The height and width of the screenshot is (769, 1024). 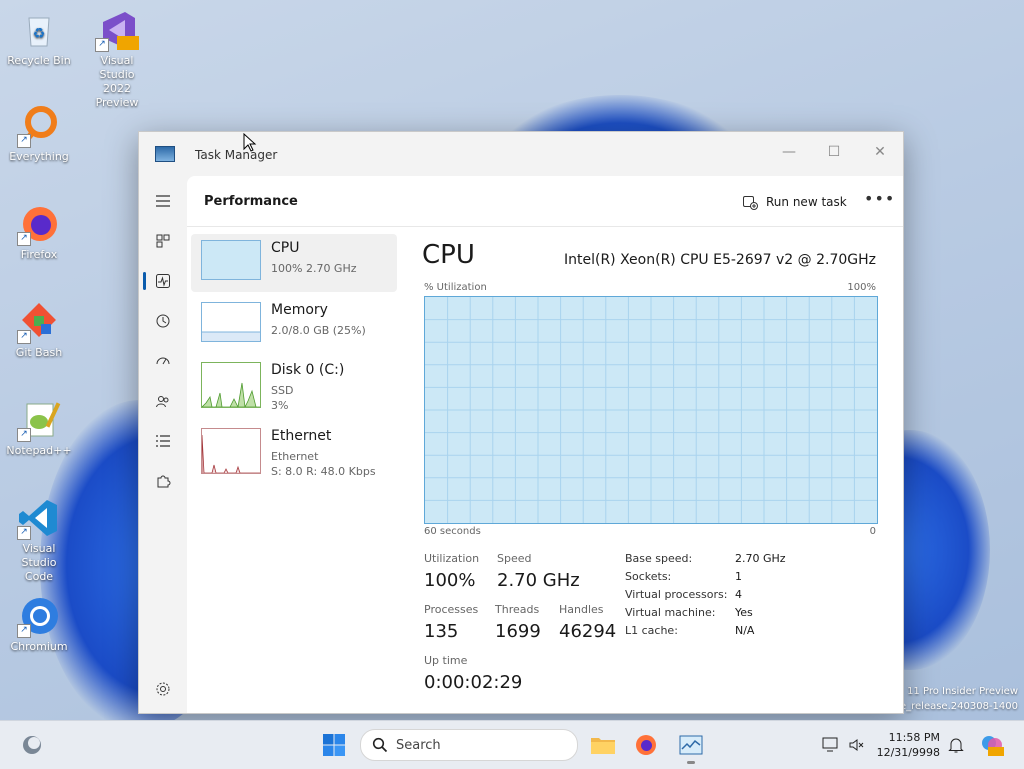 What do you see at coordinates (236, 155) in the screenshot?
I see `window-title: Task Manager` at bounding box center [236, 155].